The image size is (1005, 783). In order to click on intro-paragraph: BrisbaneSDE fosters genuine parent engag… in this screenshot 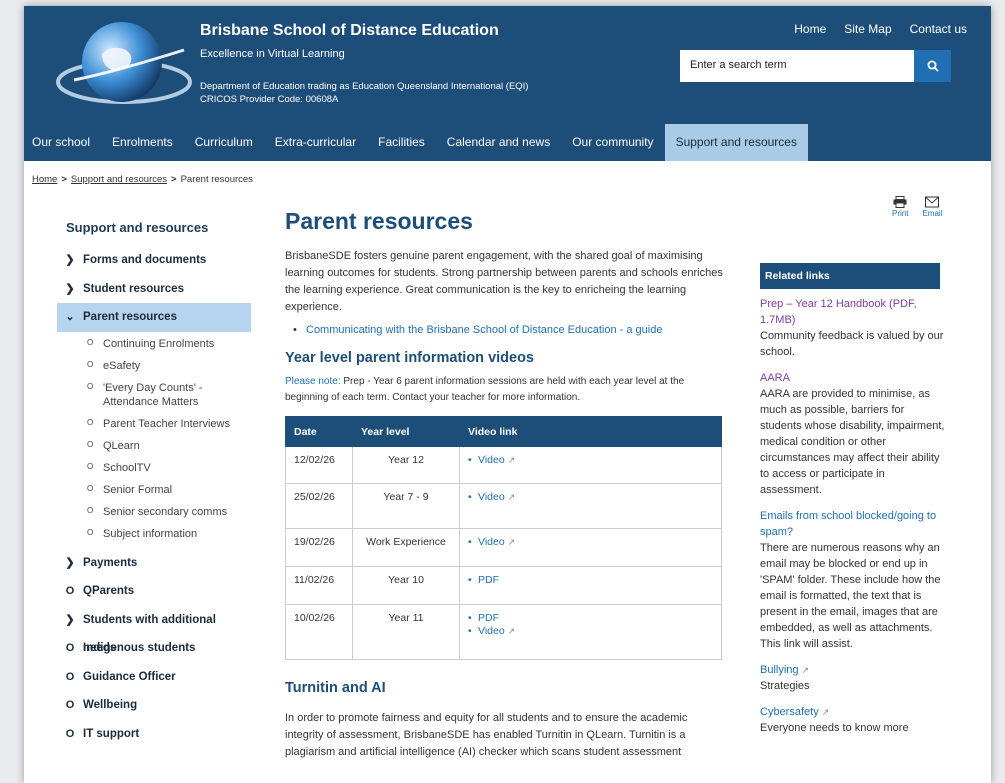, I will do `click(504, 281)`.